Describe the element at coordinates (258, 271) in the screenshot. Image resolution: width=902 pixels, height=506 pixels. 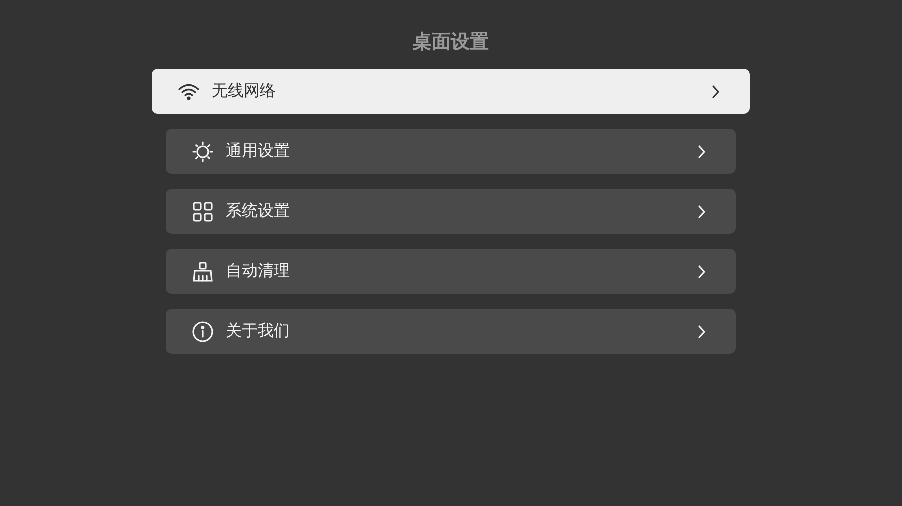
I see `menu-label: 自动清理` at that location.